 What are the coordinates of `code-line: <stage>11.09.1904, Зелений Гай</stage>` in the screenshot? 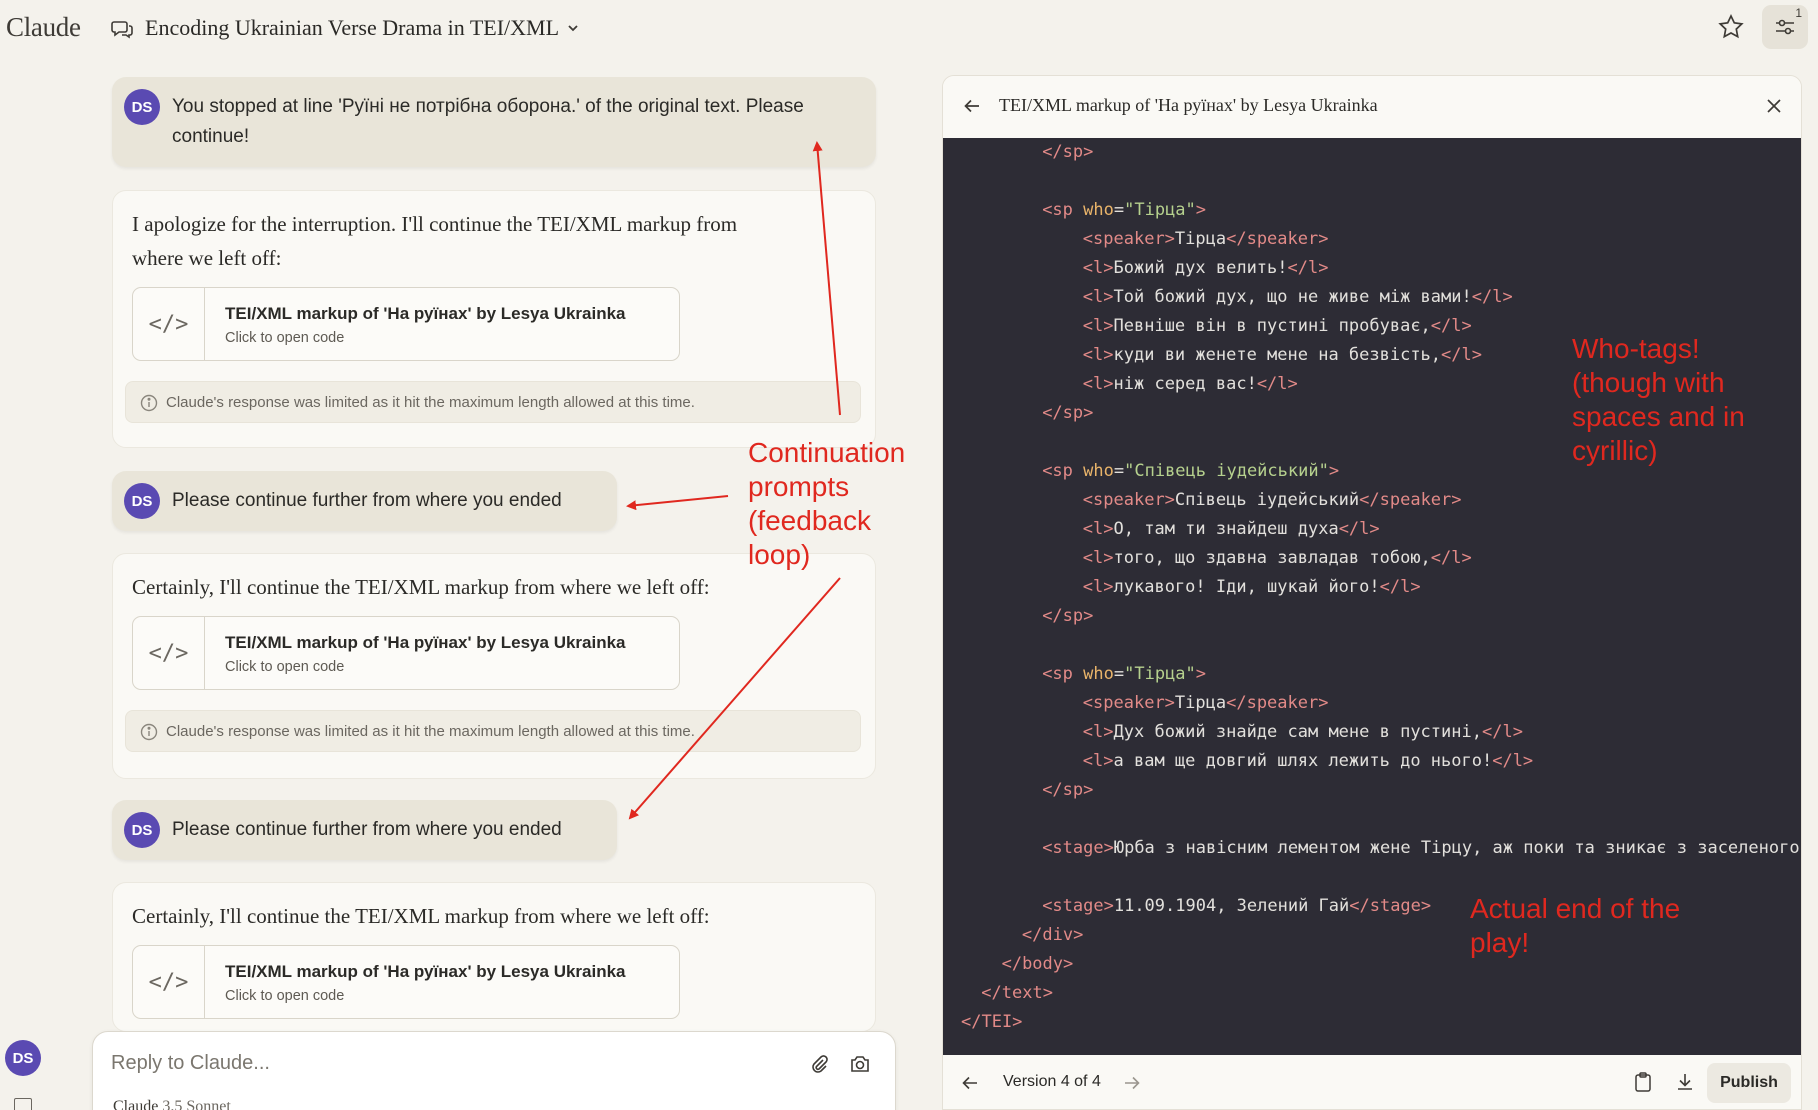 It's located at (1236, 906).